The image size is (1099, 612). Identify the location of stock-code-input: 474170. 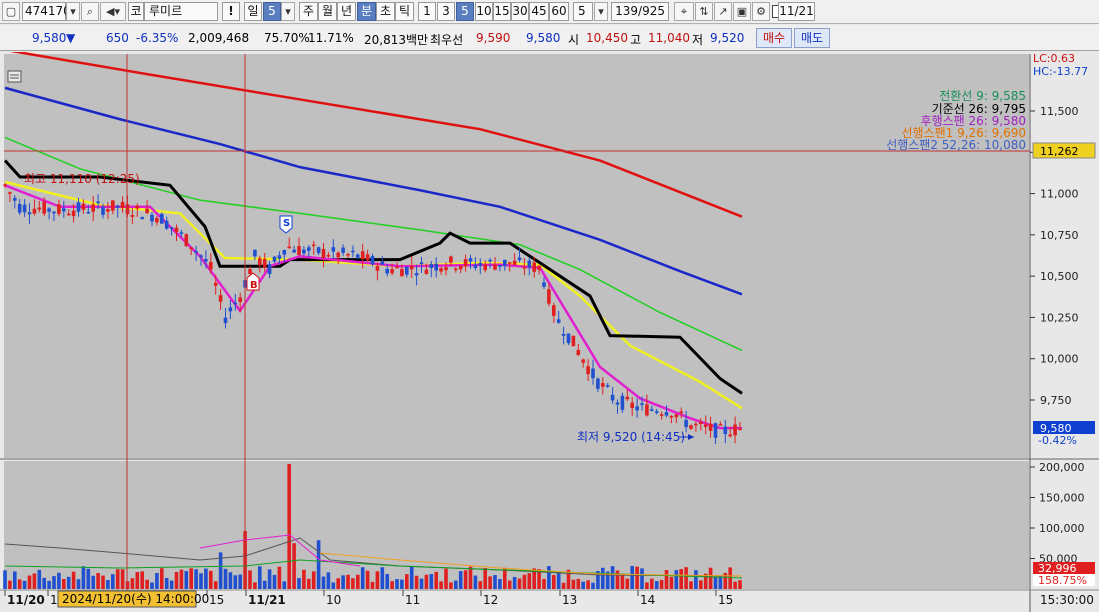
(46, 11).